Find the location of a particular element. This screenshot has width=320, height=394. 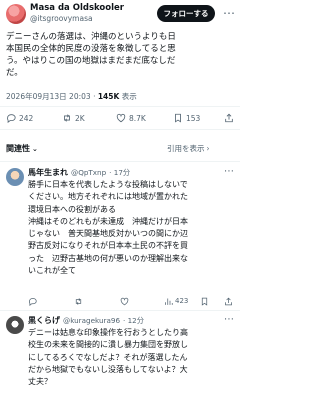

reply-button is located at coordinates (33, 301).